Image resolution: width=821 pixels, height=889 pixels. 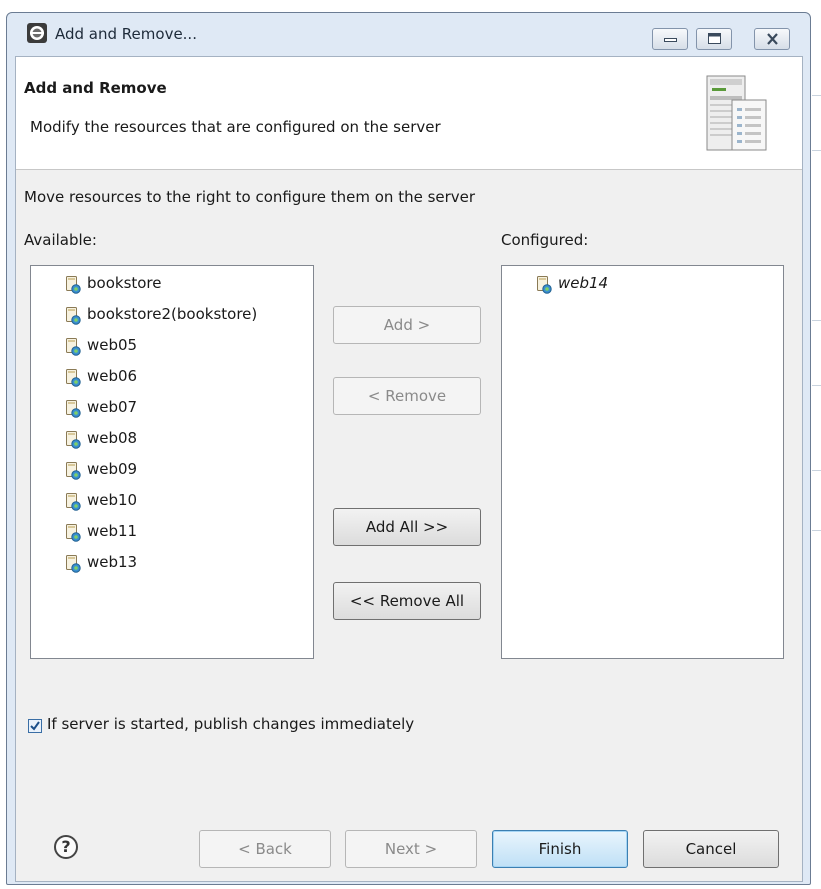 I want to click on minimize-button, so click(x=670, y=39).